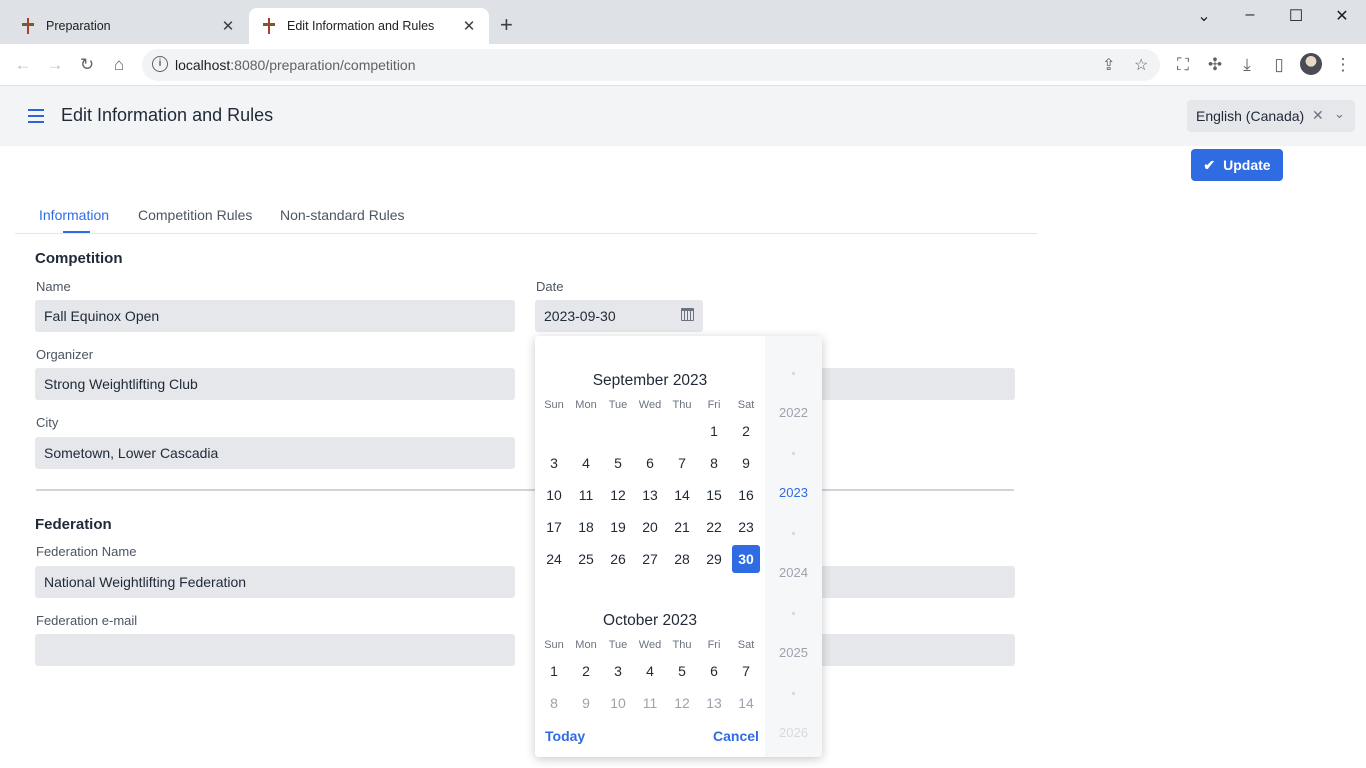  What do you see at coordinates (275, 650) in the screenshot?
I see `federation-email-field` at bounding box center [275, 650].